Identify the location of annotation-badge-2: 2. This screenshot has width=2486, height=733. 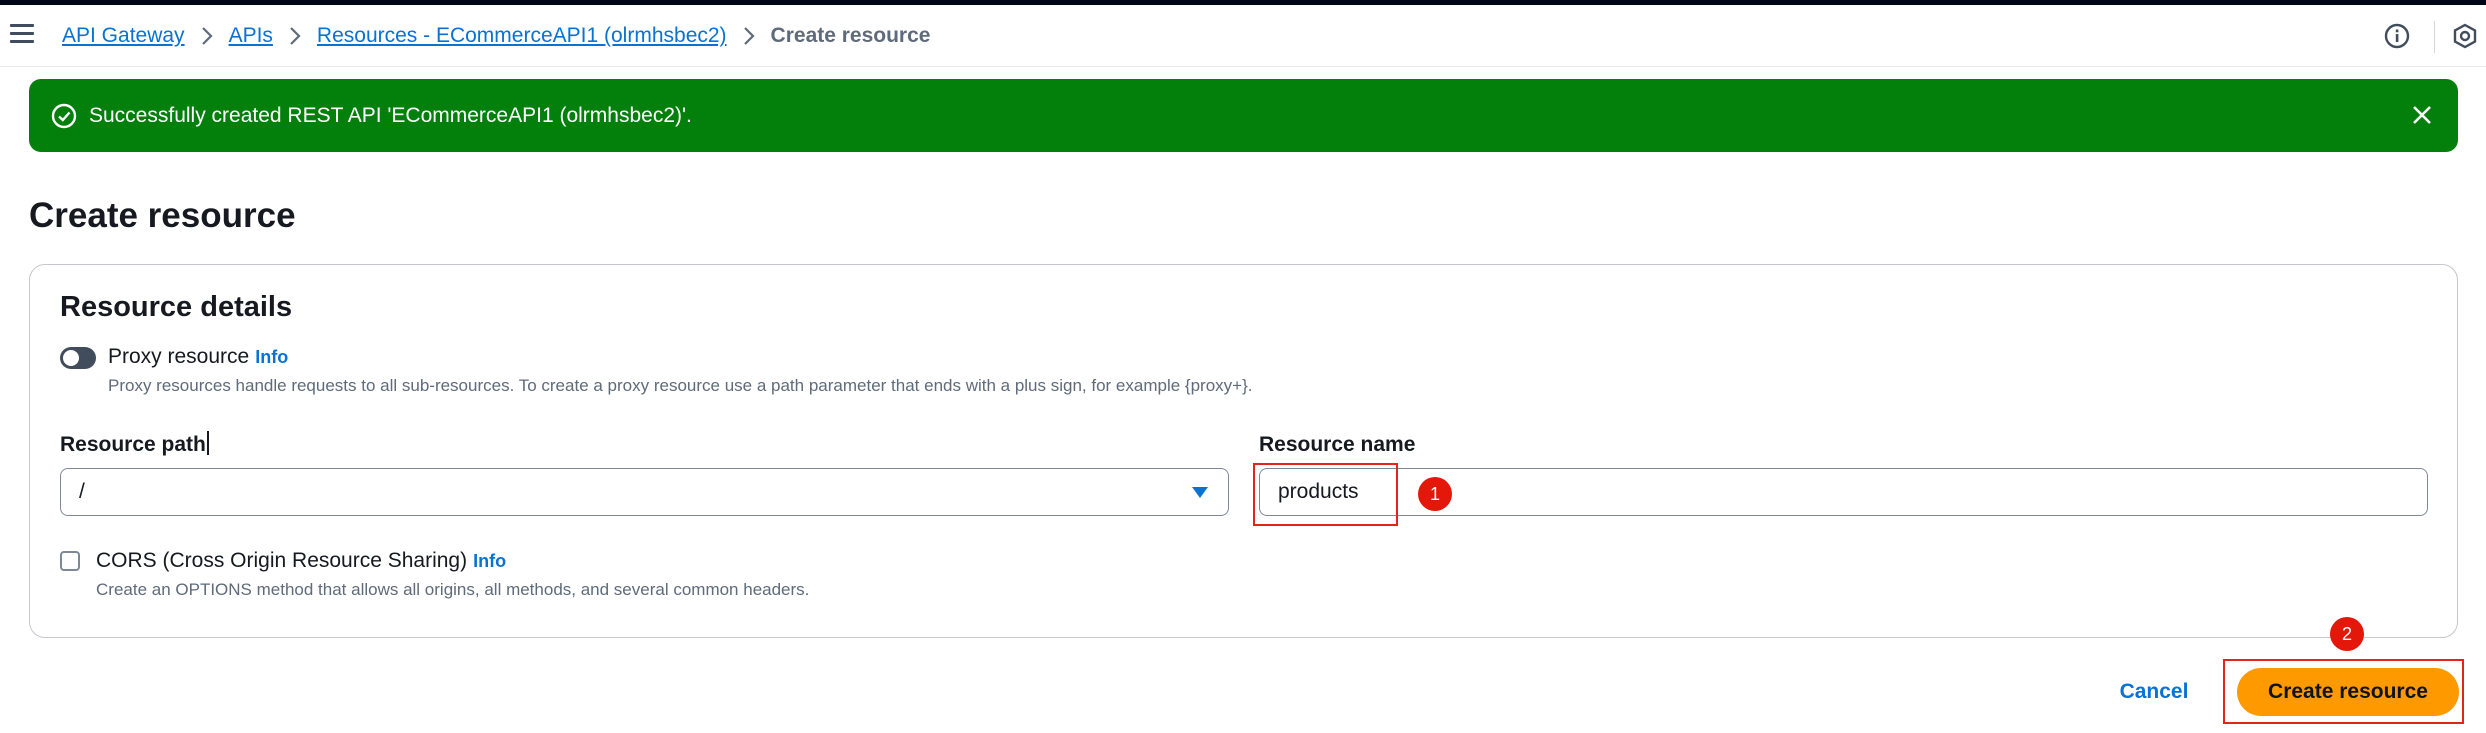
(2347, 634).